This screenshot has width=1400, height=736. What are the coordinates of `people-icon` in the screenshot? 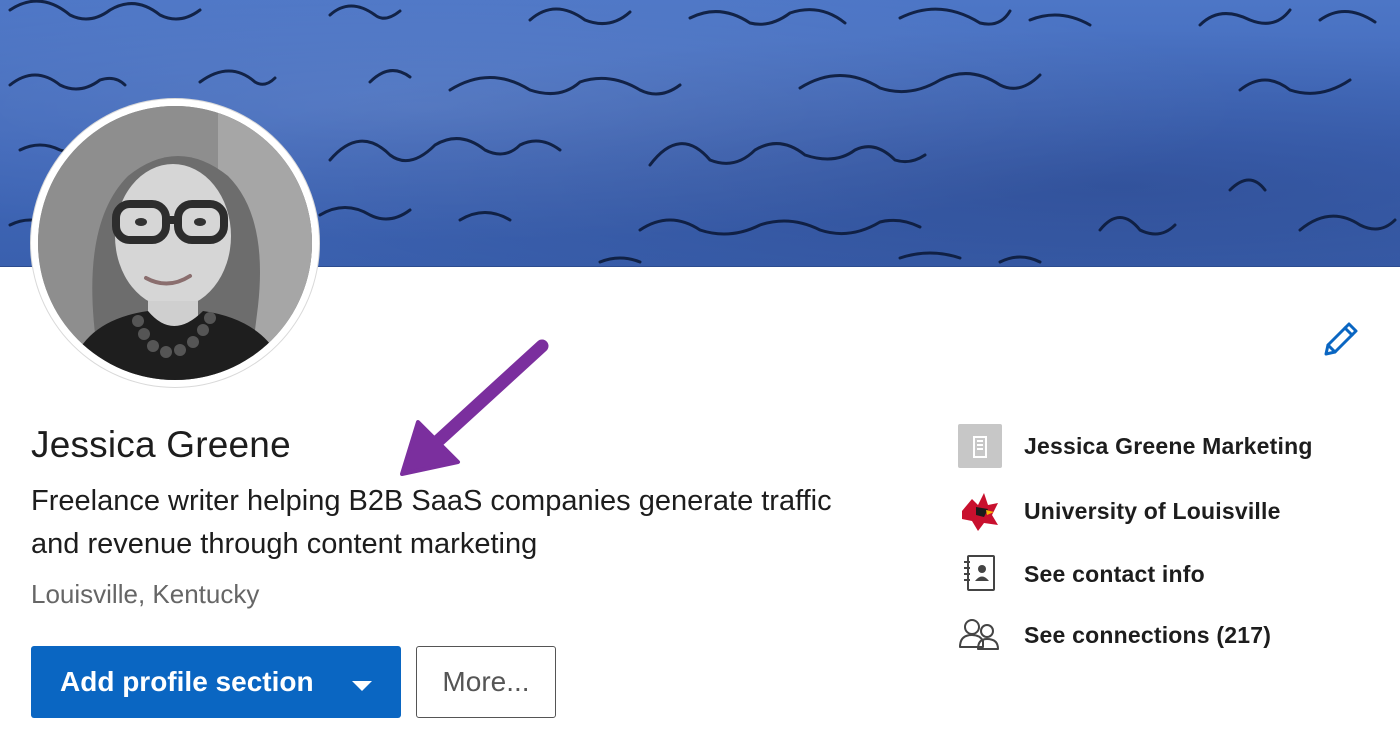 It's located at (980, 635).